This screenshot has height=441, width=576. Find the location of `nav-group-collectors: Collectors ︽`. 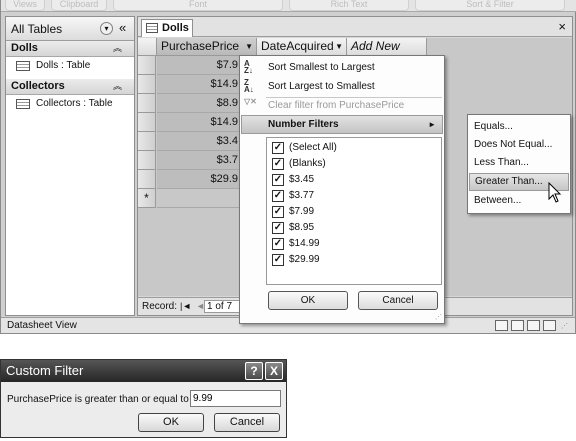

nav-group-collectors: Collectors ︽ is located at coordinates (70, 87).